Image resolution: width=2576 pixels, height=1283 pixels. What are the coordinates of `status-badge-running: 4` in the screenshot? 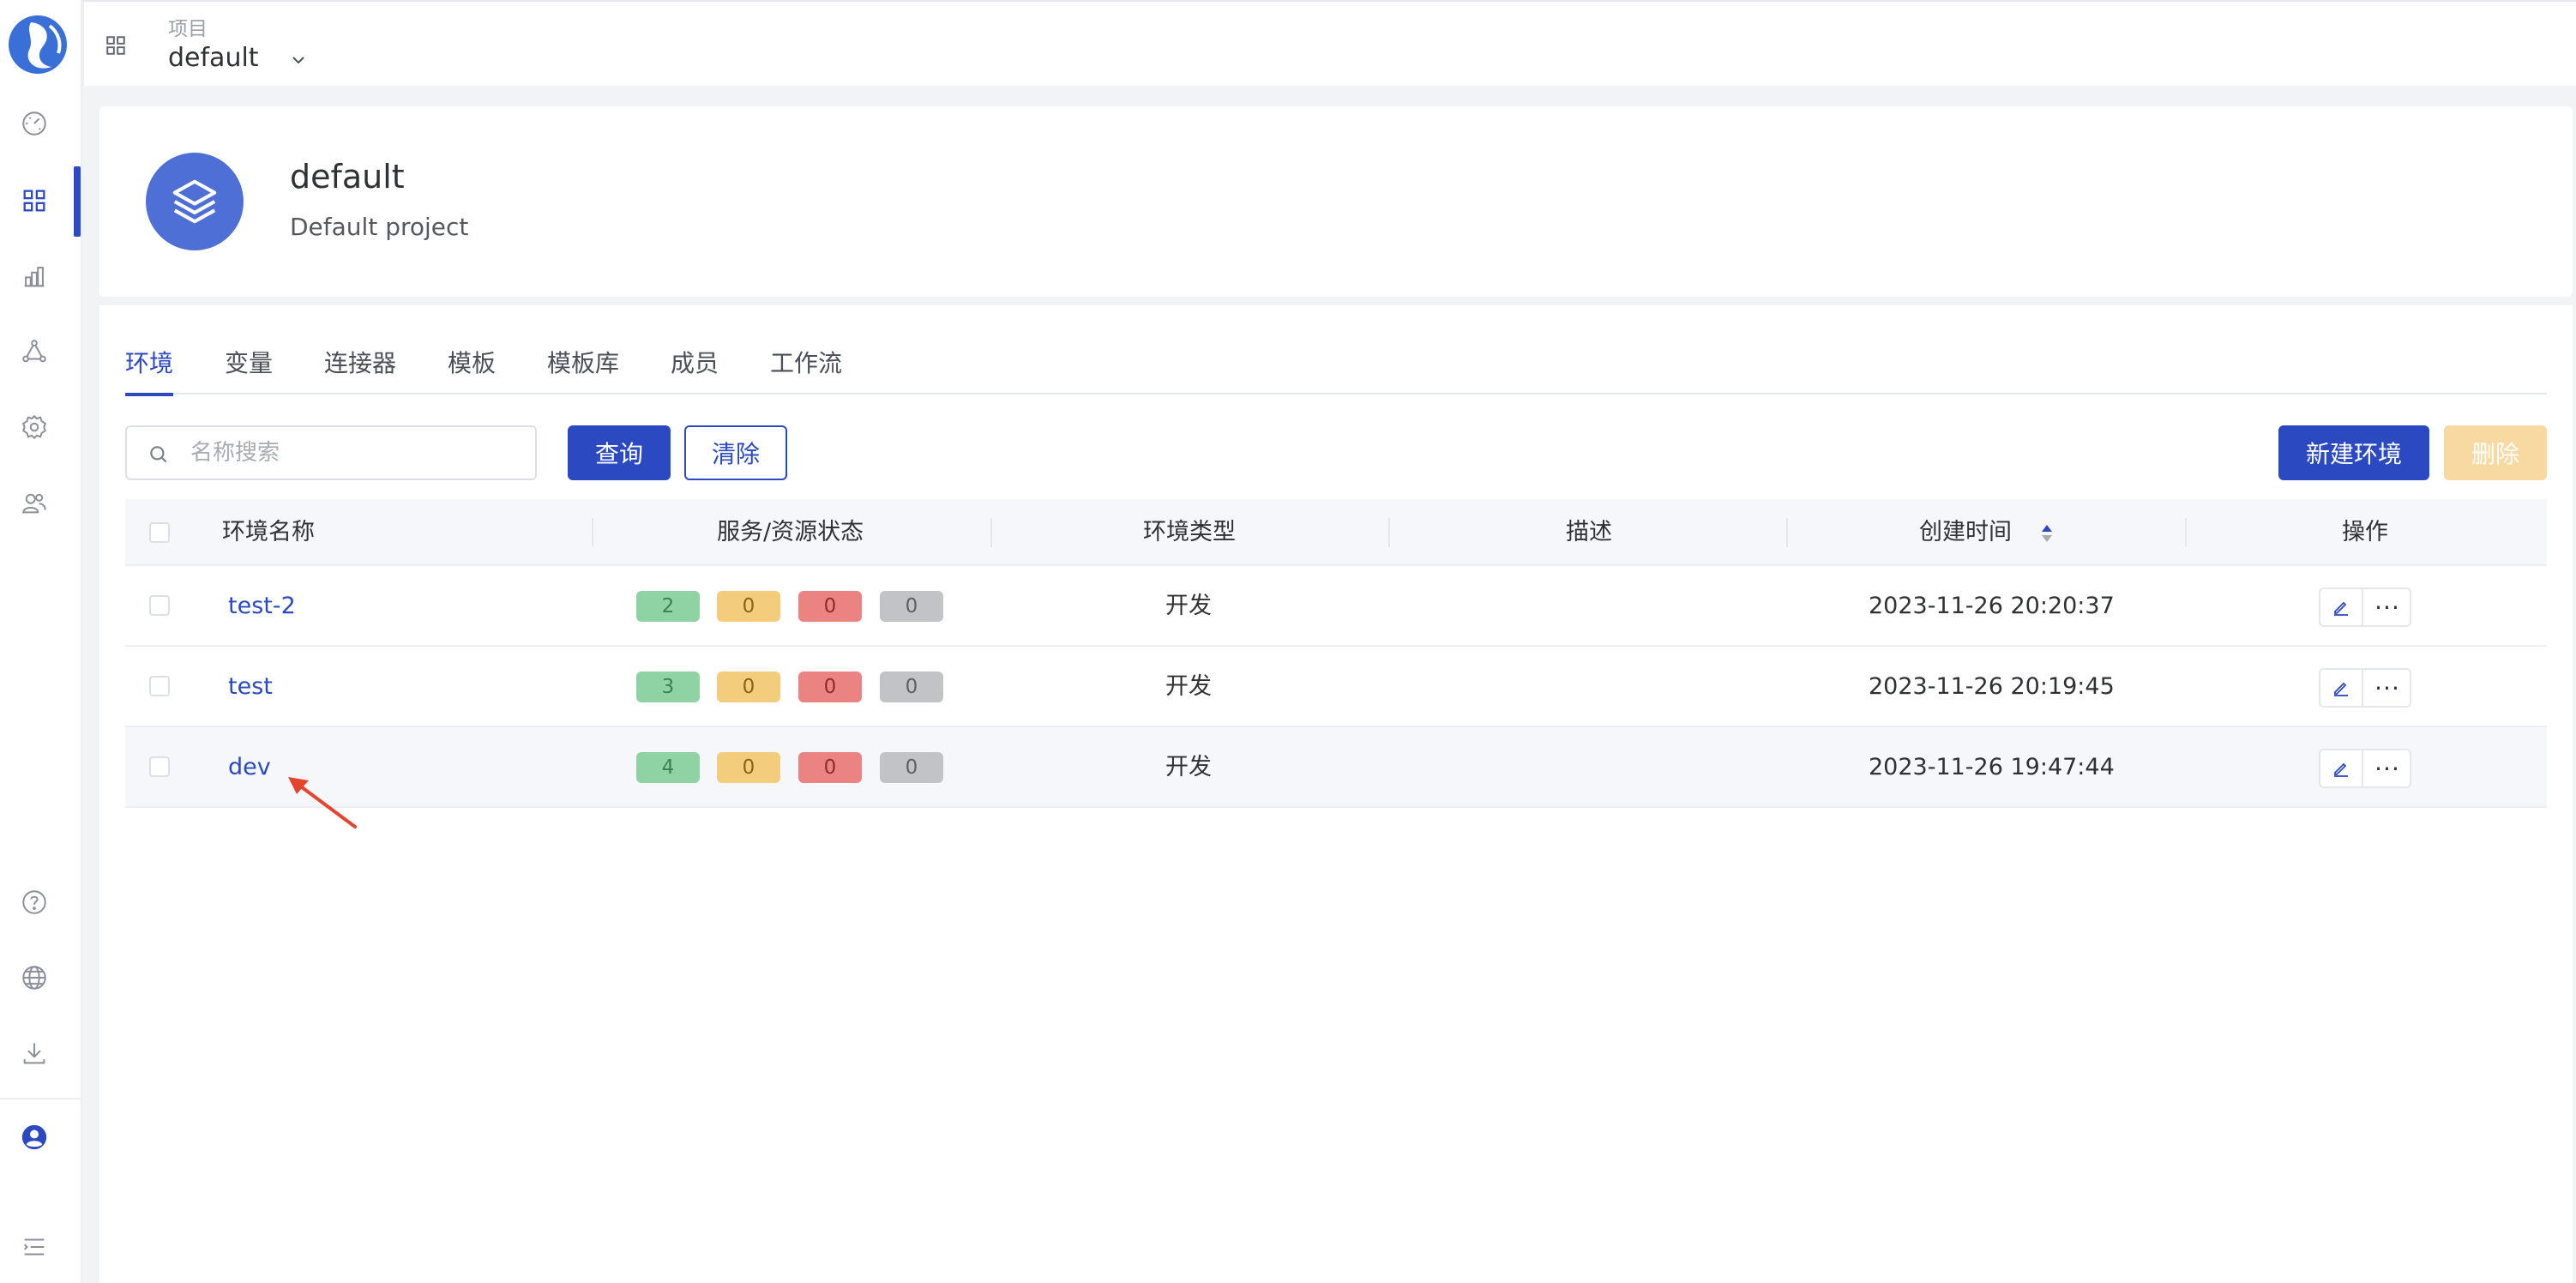 It's located at (668, 768).